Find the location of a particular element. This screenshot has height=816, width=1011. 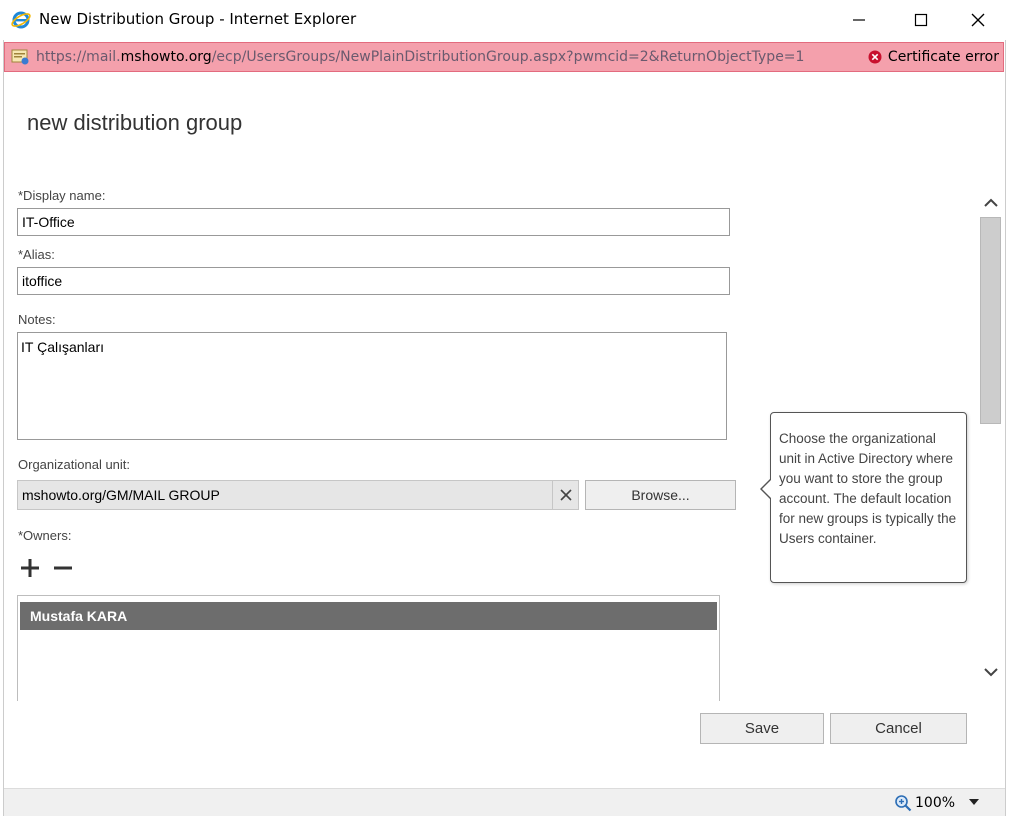

minimize-button is located at coordinates (859, 20).